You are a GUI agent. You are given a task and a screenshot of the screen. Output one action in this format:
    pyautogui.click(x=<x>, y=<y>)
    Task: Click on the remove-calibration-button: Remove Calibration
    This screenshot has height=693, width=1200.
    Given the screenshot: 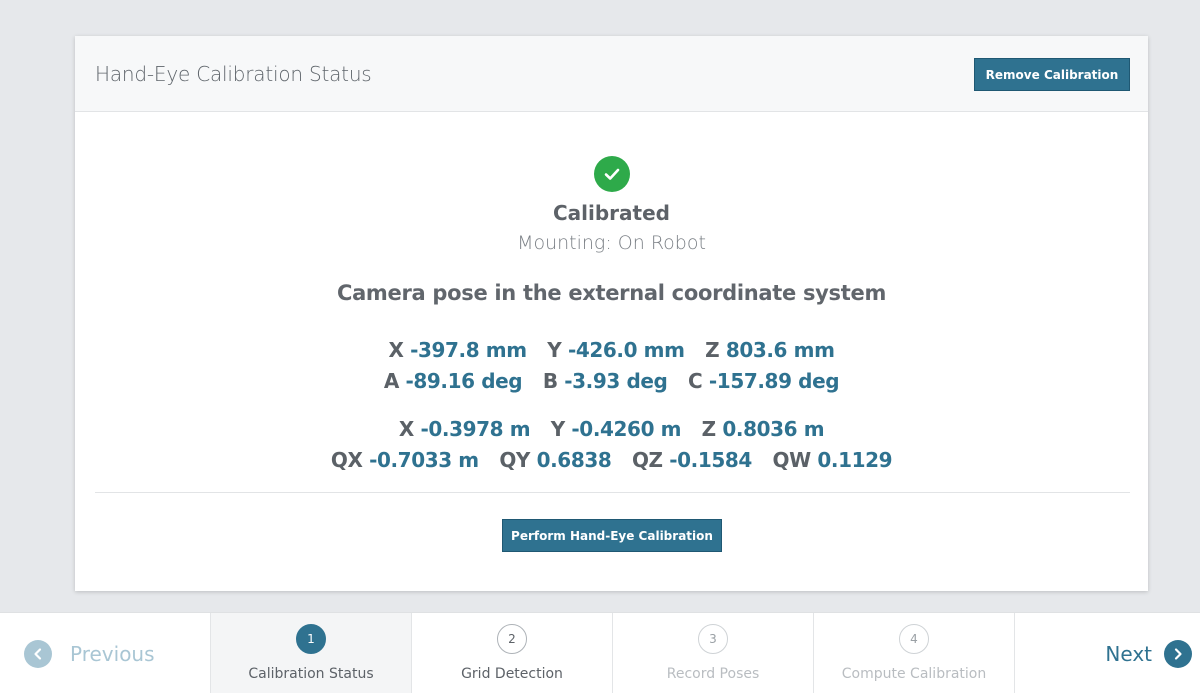 What is the action you would take?
    pyautogui.click(x=1052, y=74)
    